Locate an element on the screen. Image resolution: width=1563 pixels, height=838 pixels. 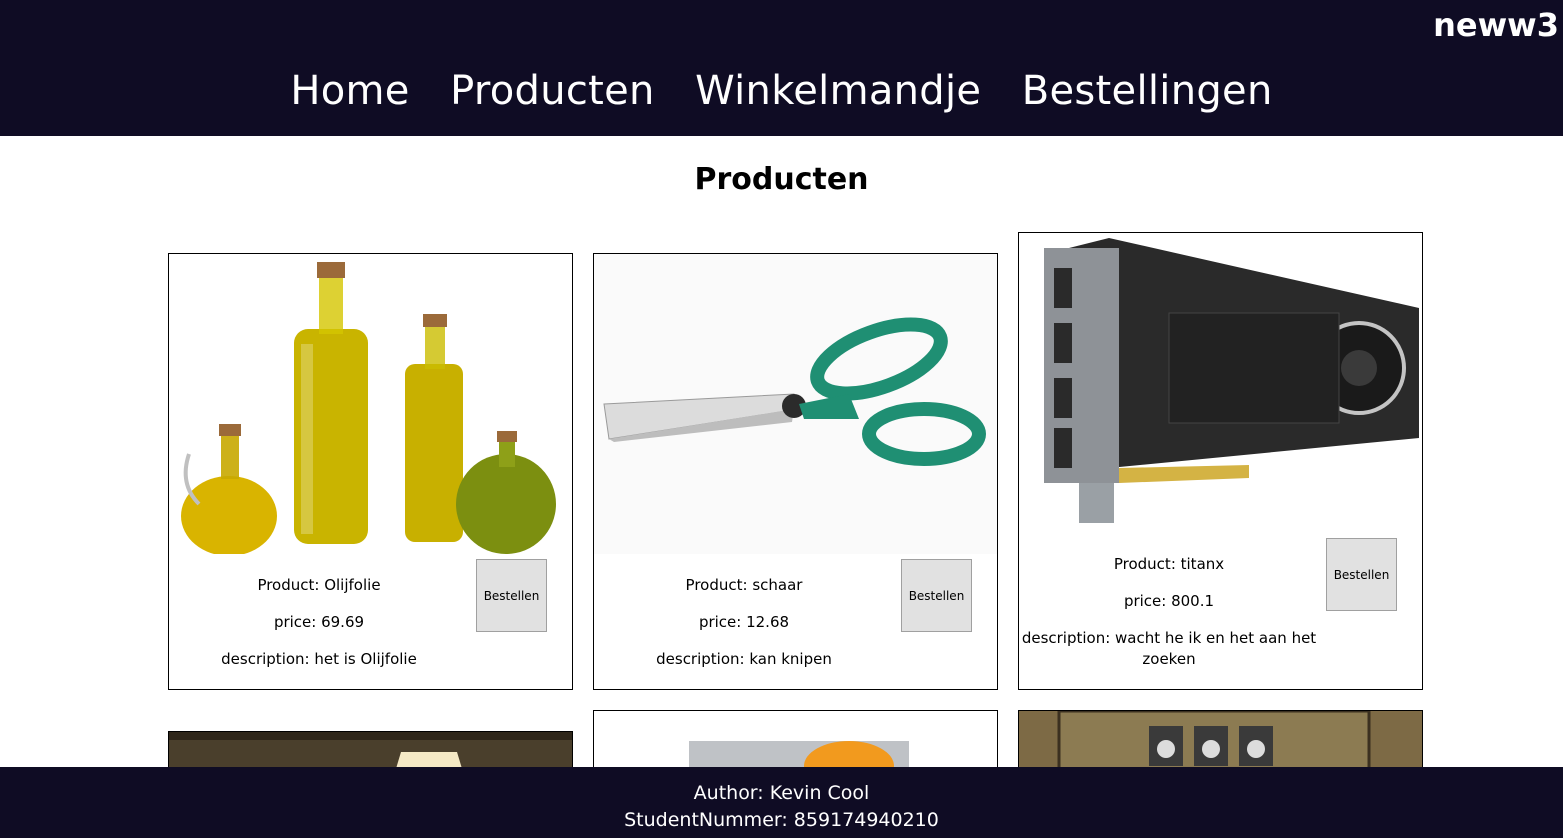
graphics-card-image is located at coordinates (1220, 383).